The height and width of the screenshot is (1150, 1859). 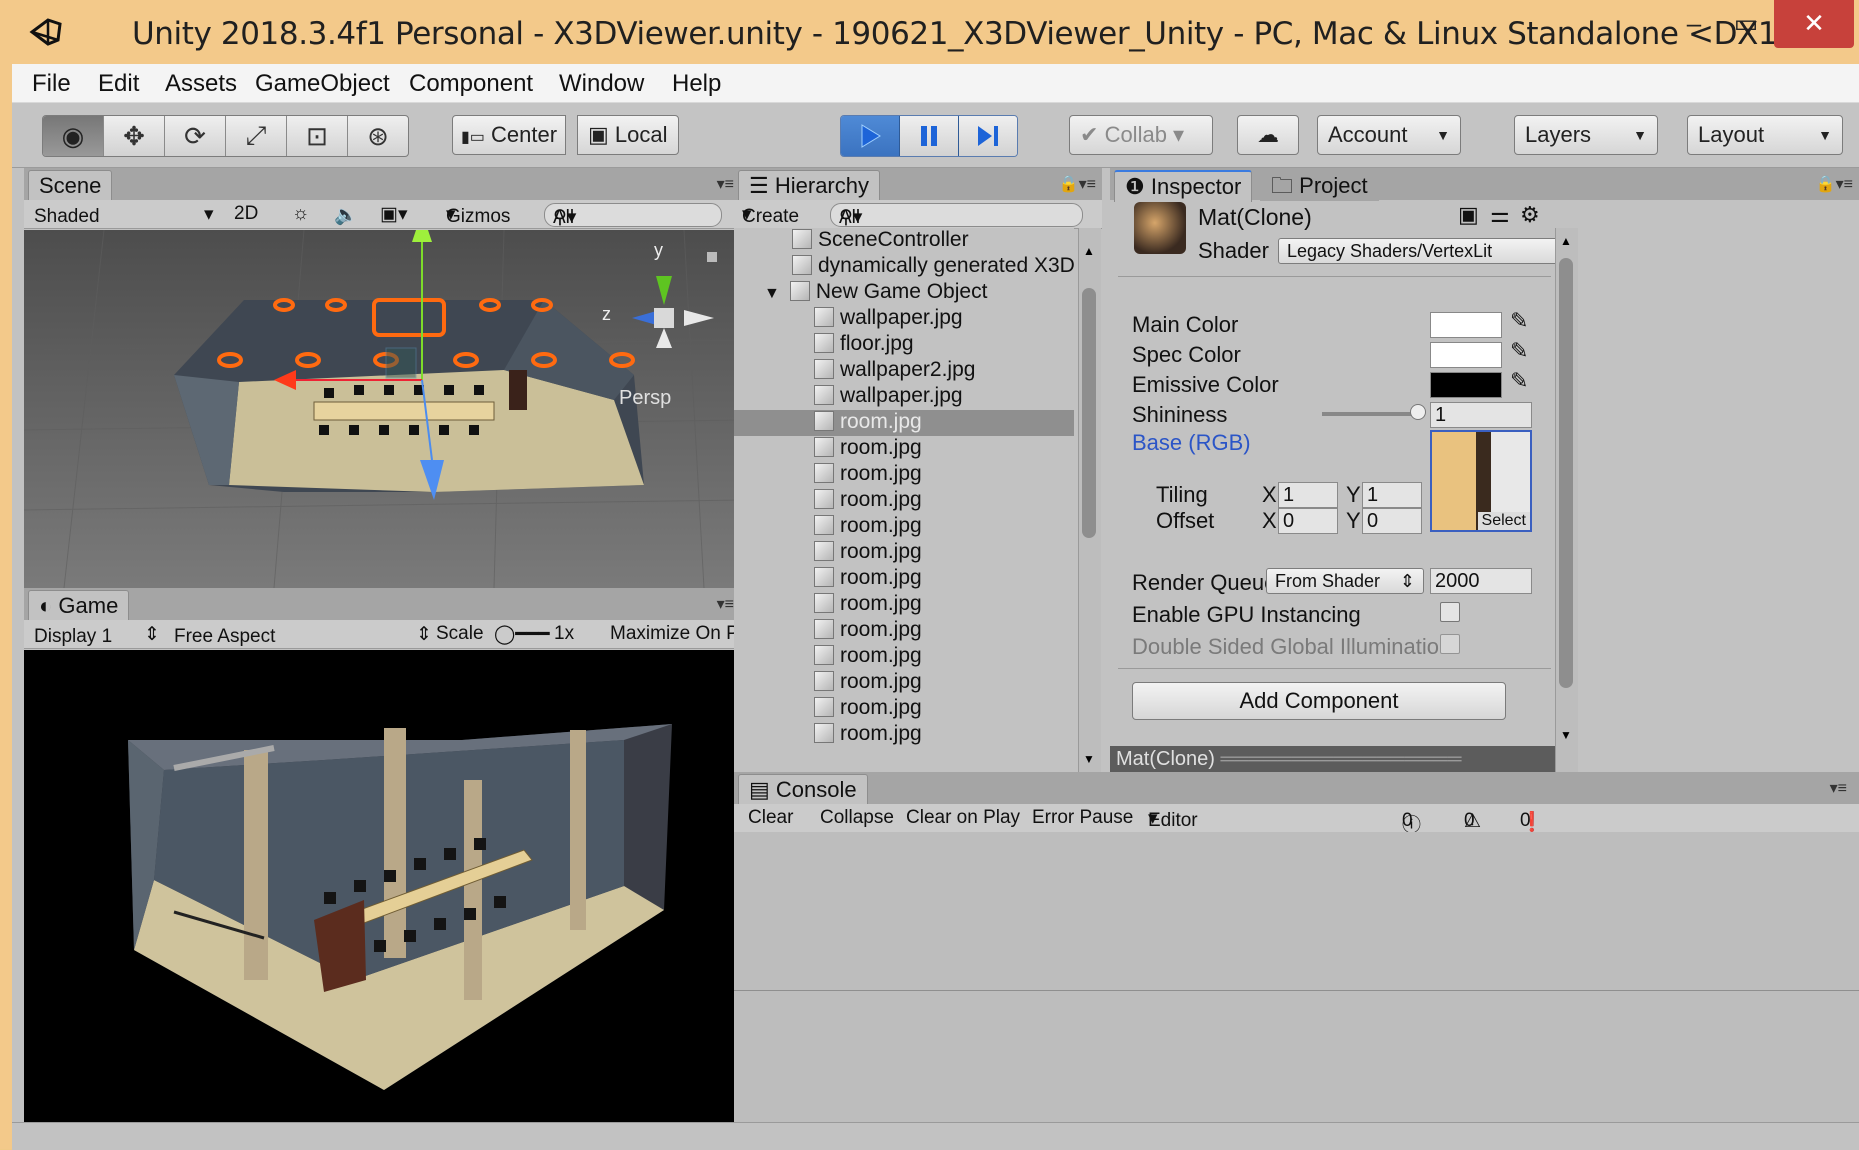 What do you see at coordinates (696, 84) in the screenshot?
I see `menu-help: Help` at bounding box center [696, 84].